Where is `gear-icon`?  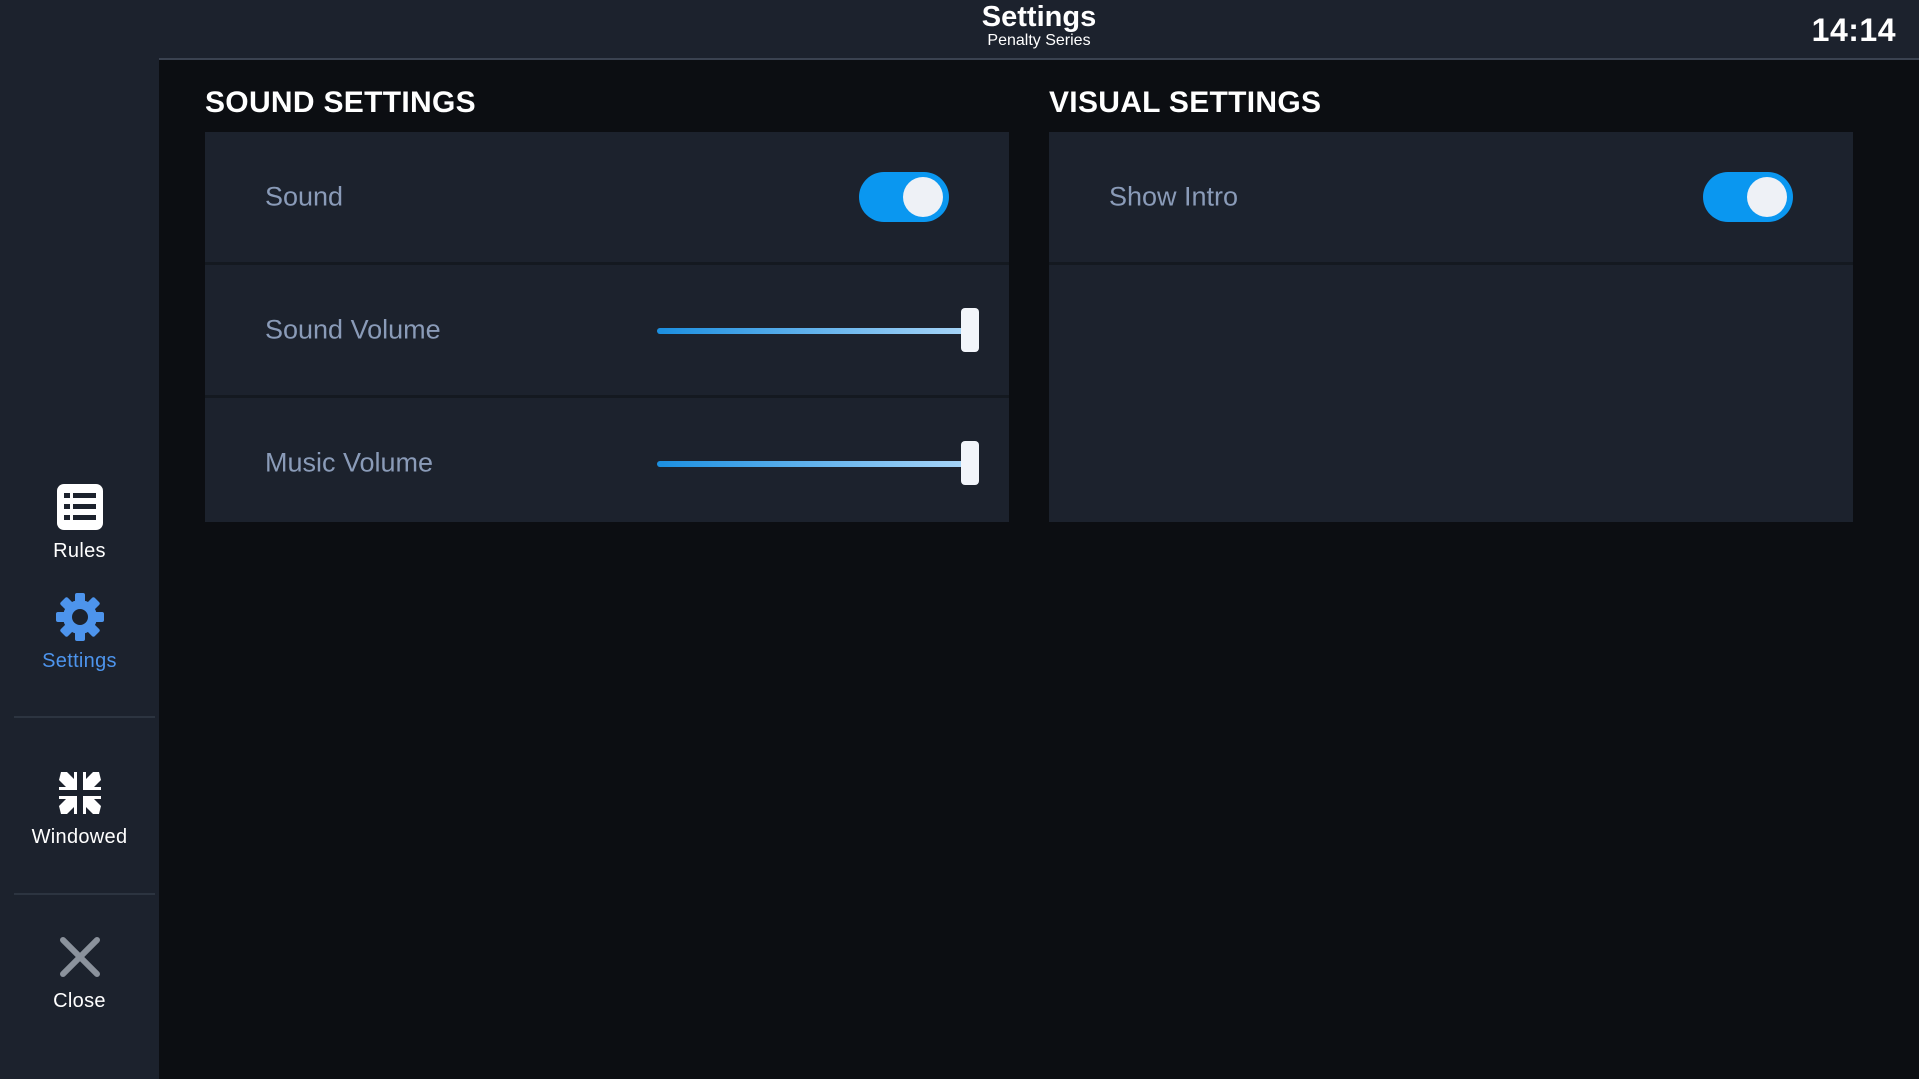 gear-icon is located at coordinates (79, 617).